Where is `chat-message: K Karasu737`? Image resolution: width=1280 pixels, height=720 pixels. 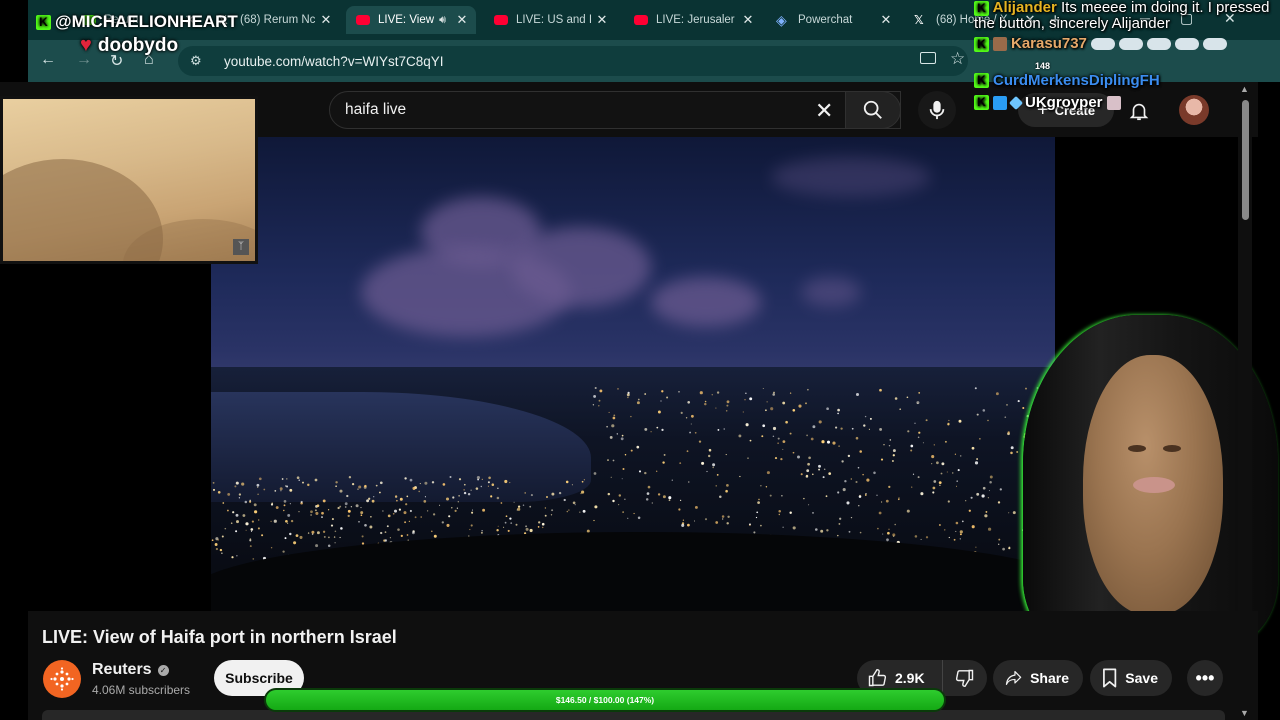
chat-message: K Karasu737 is located at coordinates (1127, 44).